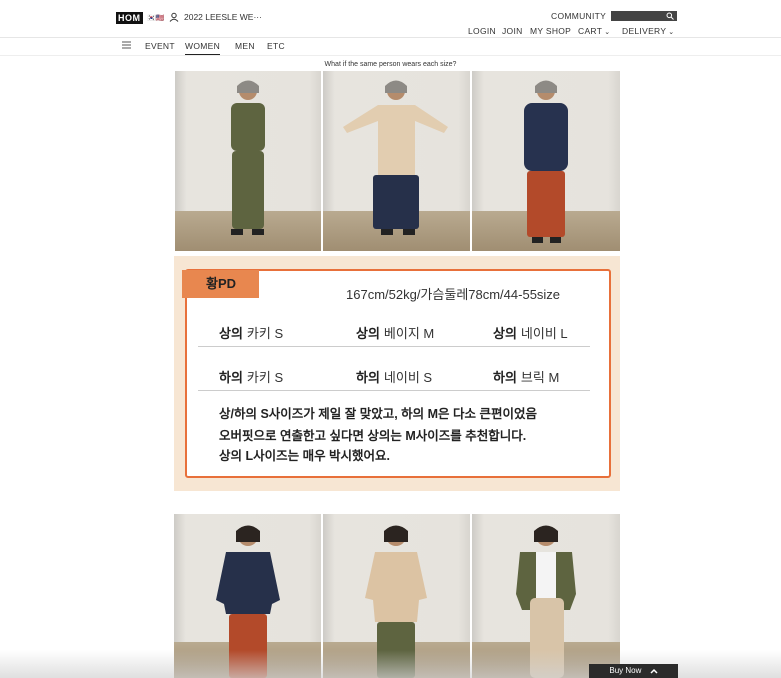  I want to click on buy-now-button: Buy Now, so click(633, 671).